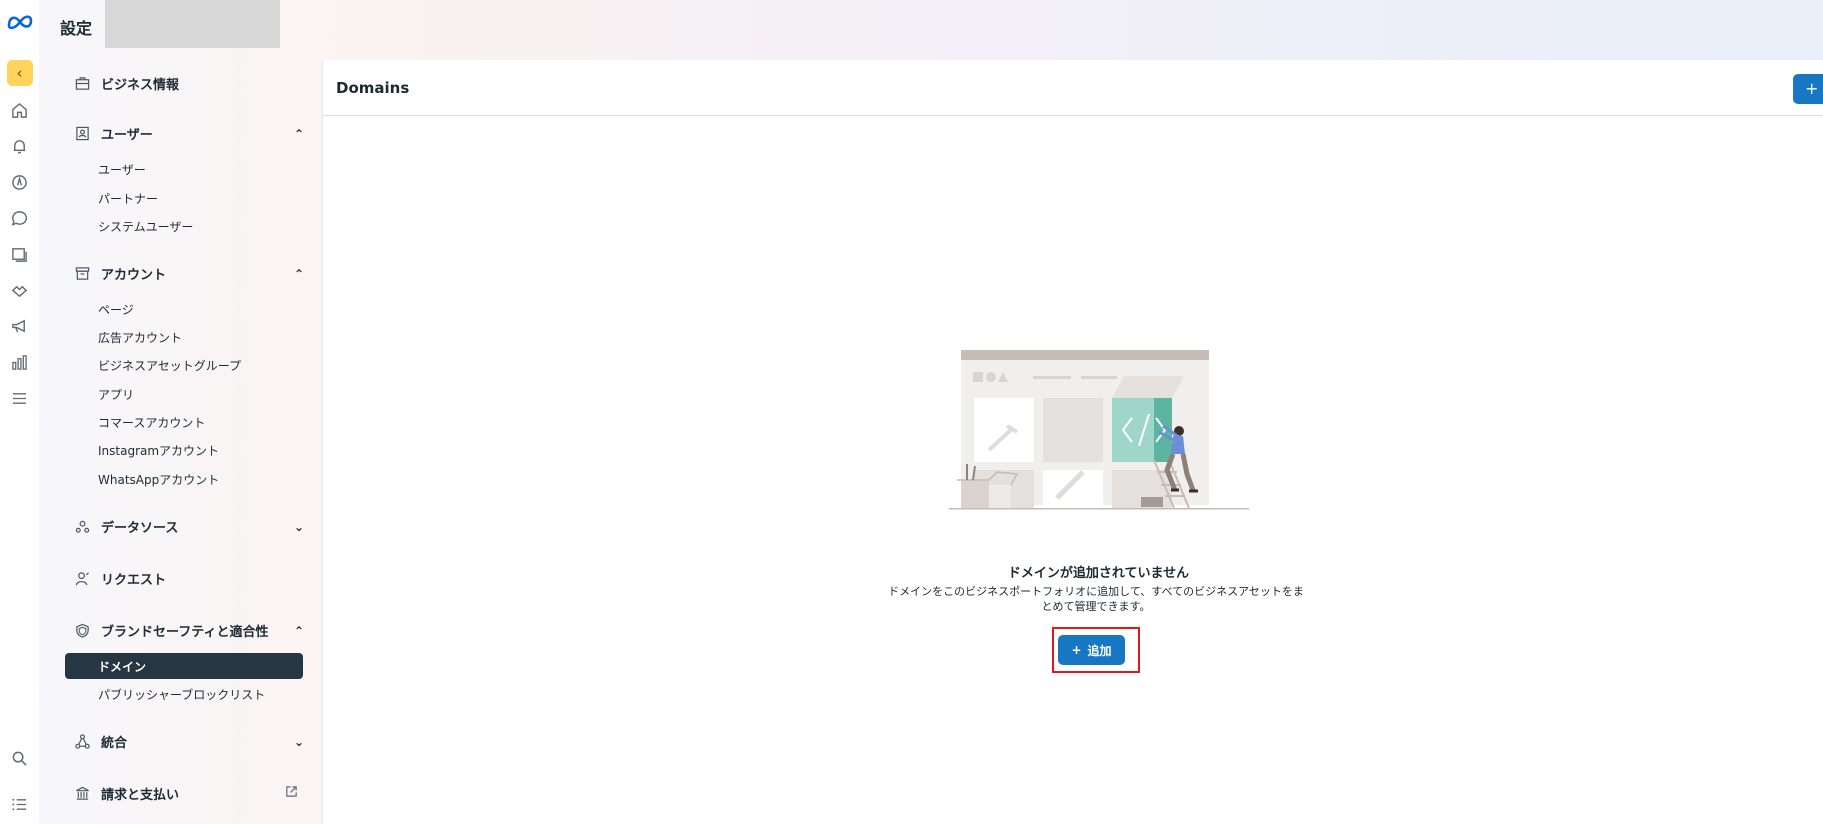 This screenshot has height=824, width=1823. Describe the element at coordinates (82, 742) in the screenshot. I see `integrations-icon` at that location.